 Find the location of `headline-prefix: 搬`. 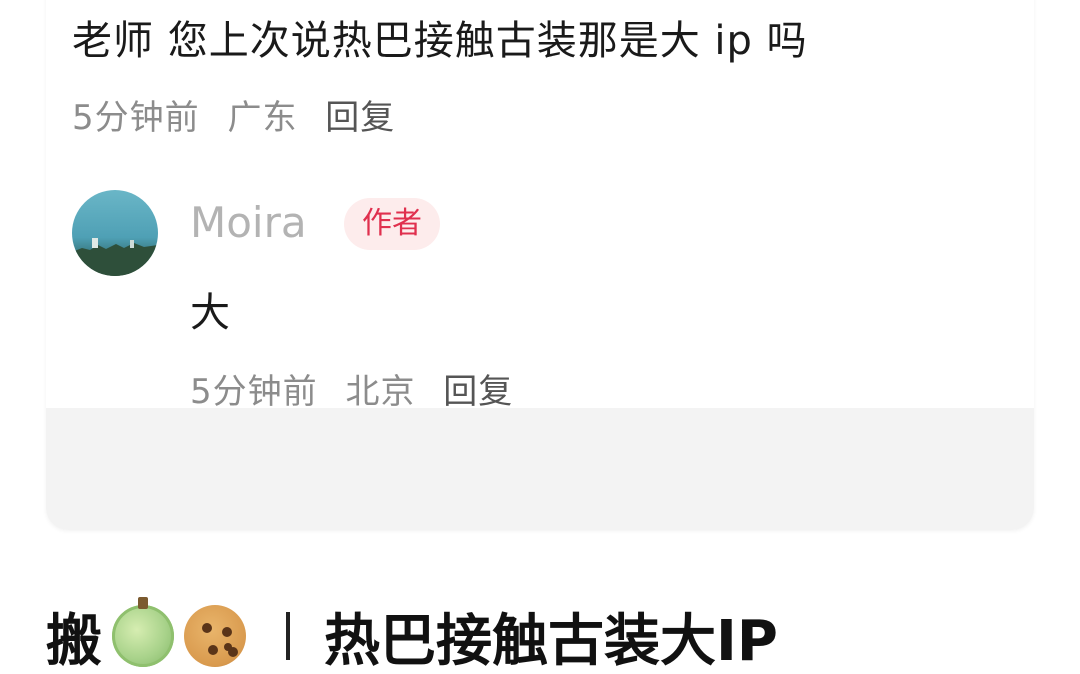

headline-prefix: 搬 is located at coordinates (74, 641).